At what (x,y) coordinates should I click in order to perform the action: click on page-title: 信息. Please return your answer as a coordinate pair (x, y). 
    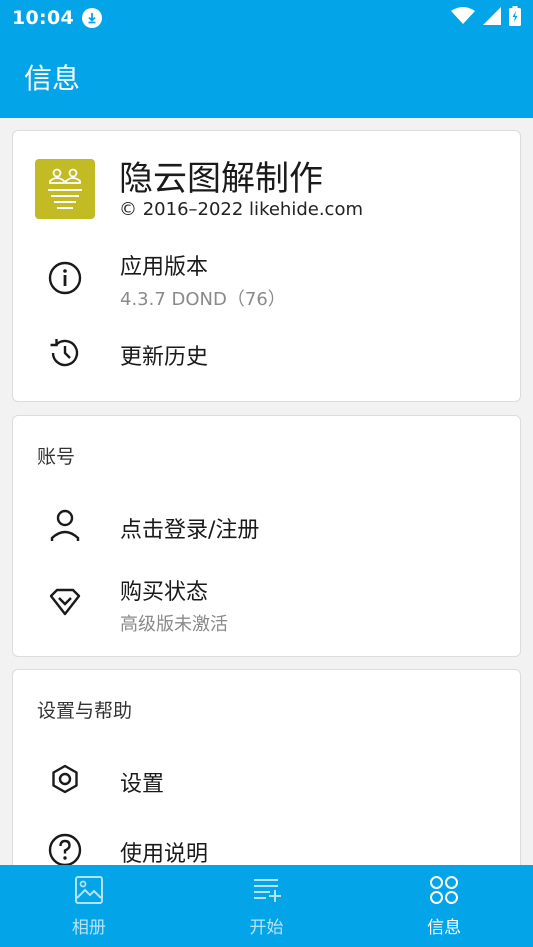
    Looking at the image, I should click on (52, 78).